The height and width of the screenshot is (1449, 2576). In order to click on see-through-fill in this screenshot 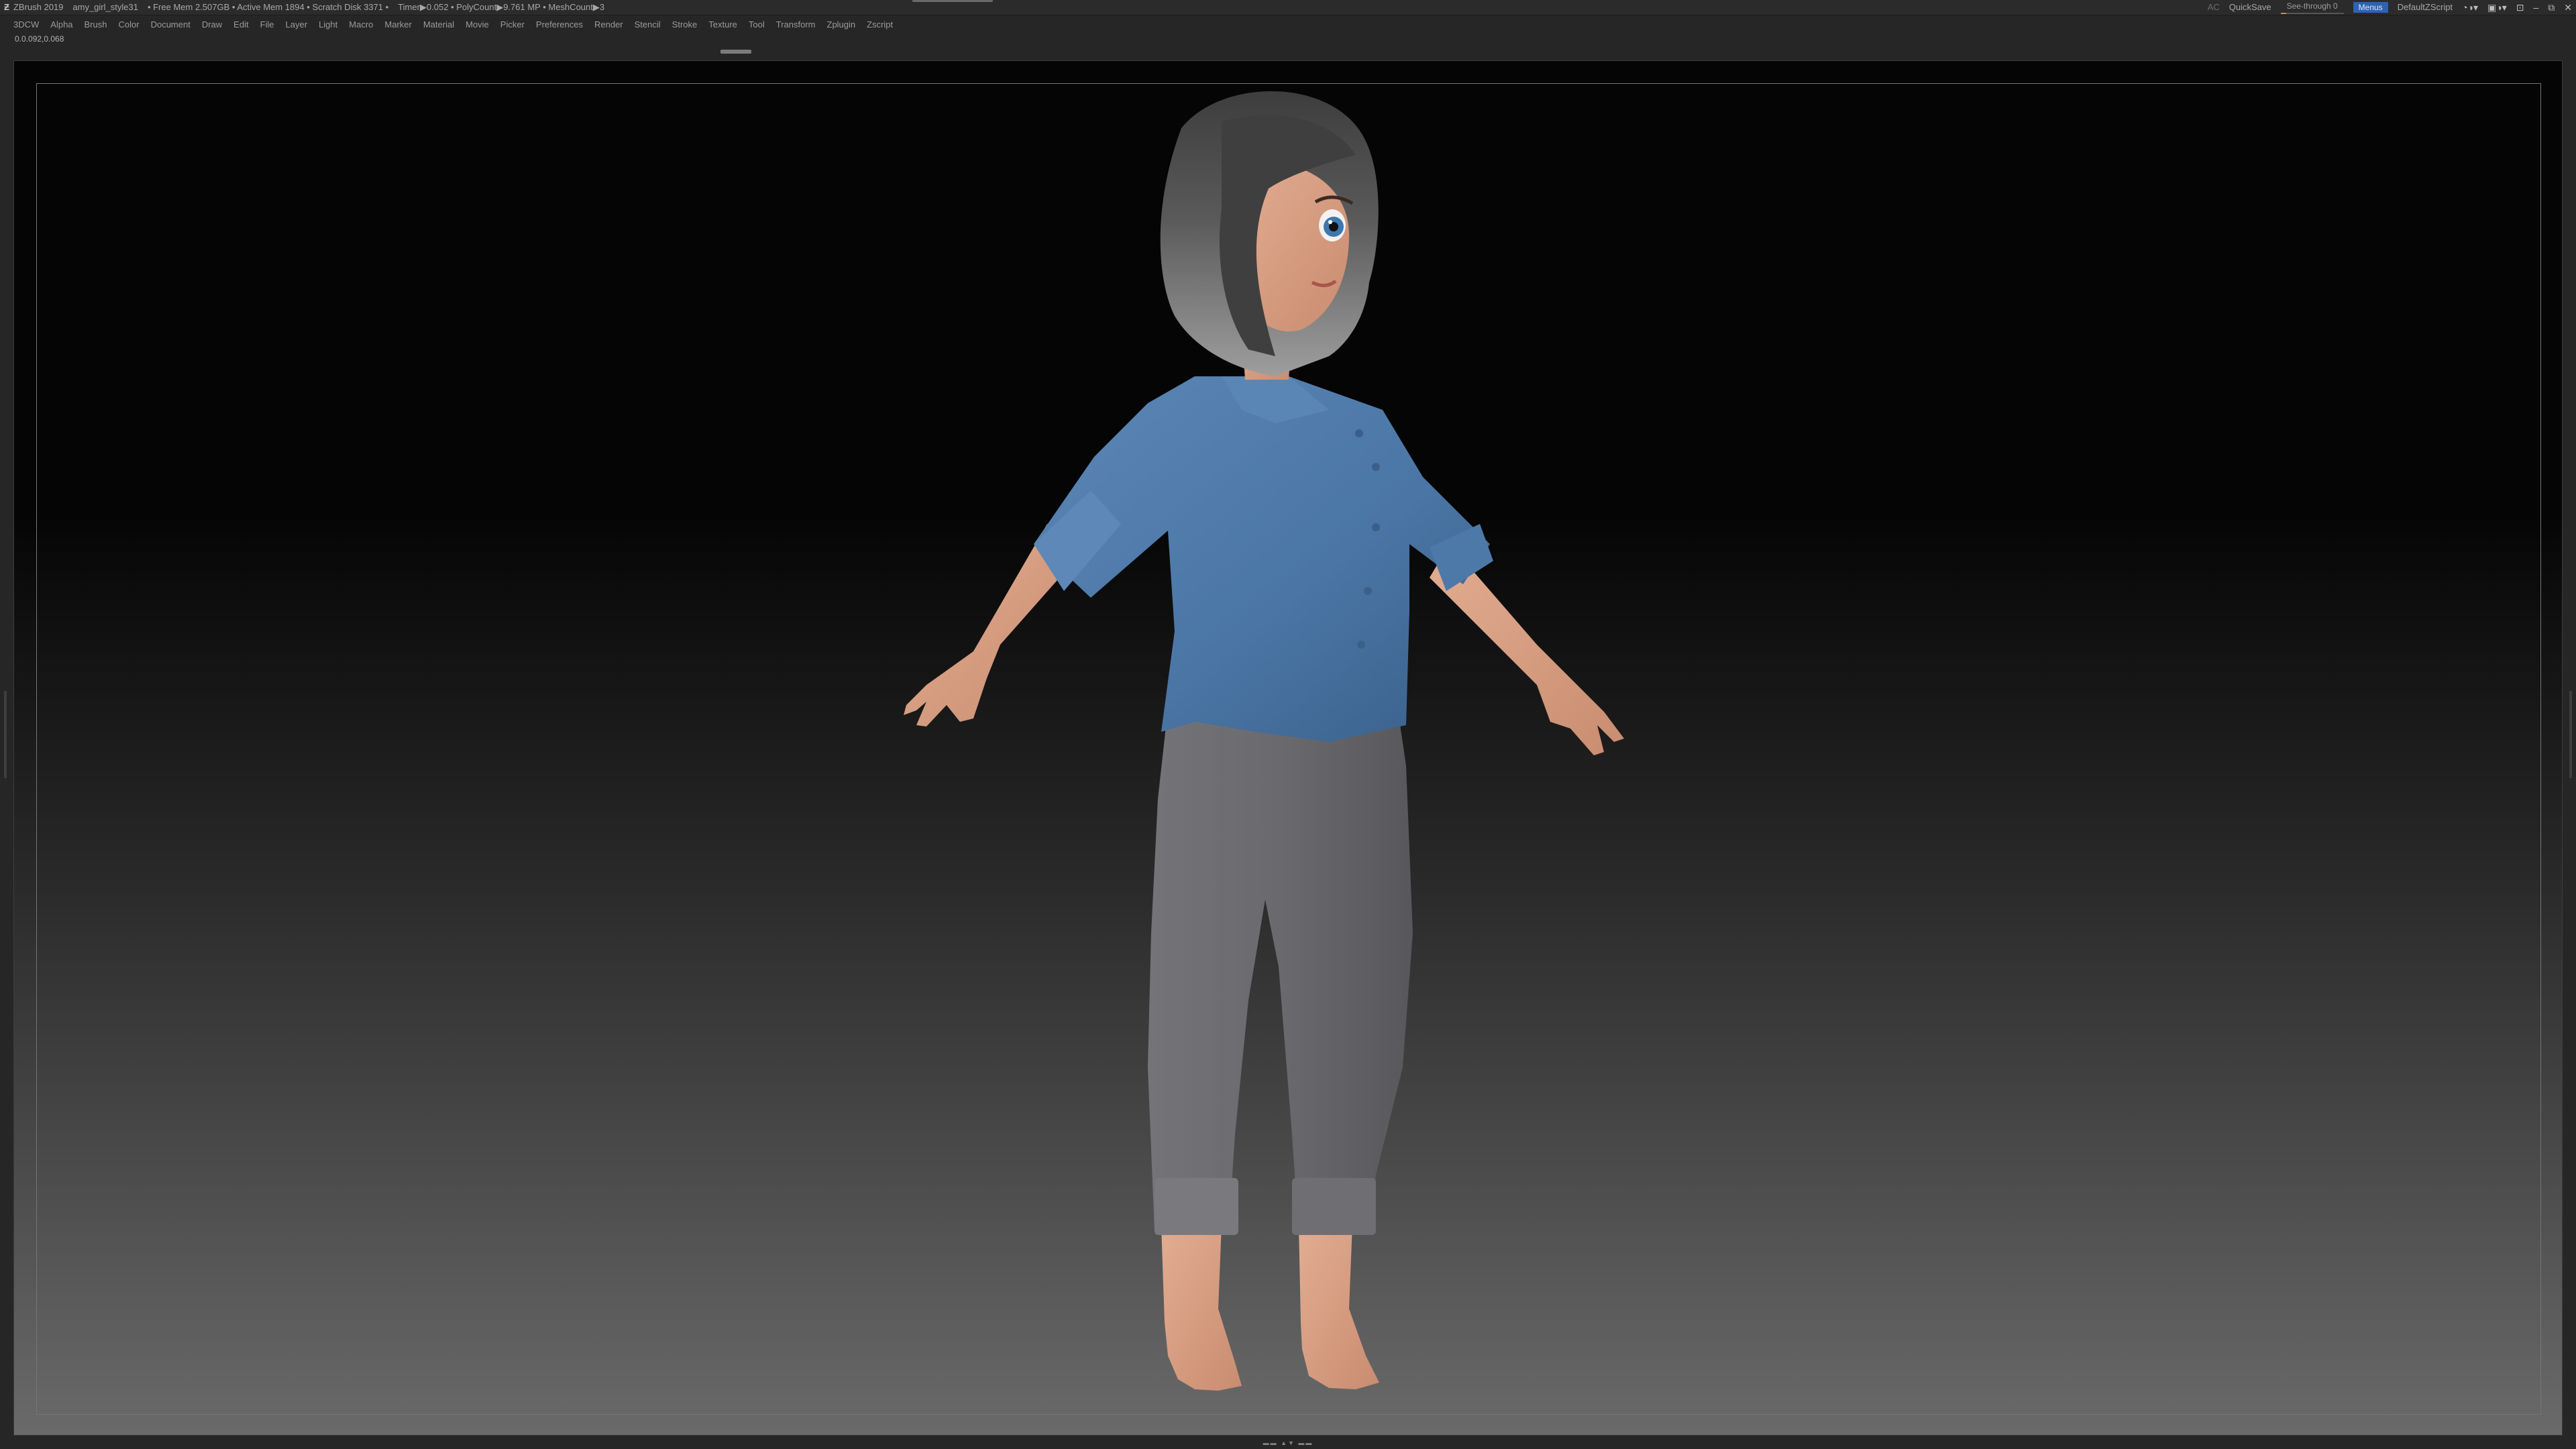, I will do `click(2283, 13)`.